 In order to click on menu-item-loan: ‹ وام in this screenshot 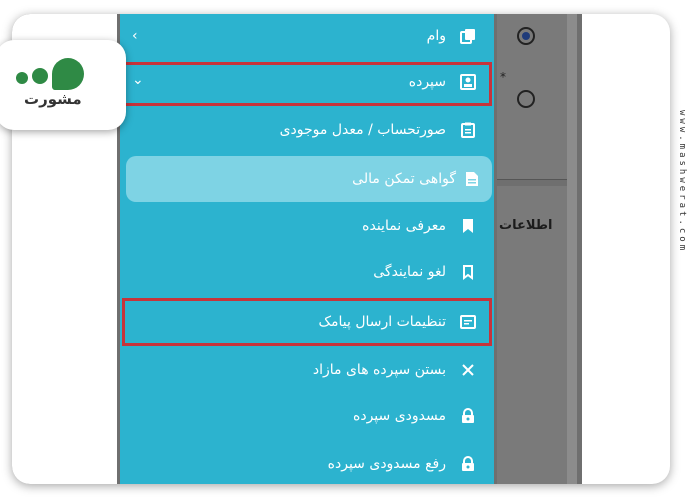, I will do `click(307, 36)`.